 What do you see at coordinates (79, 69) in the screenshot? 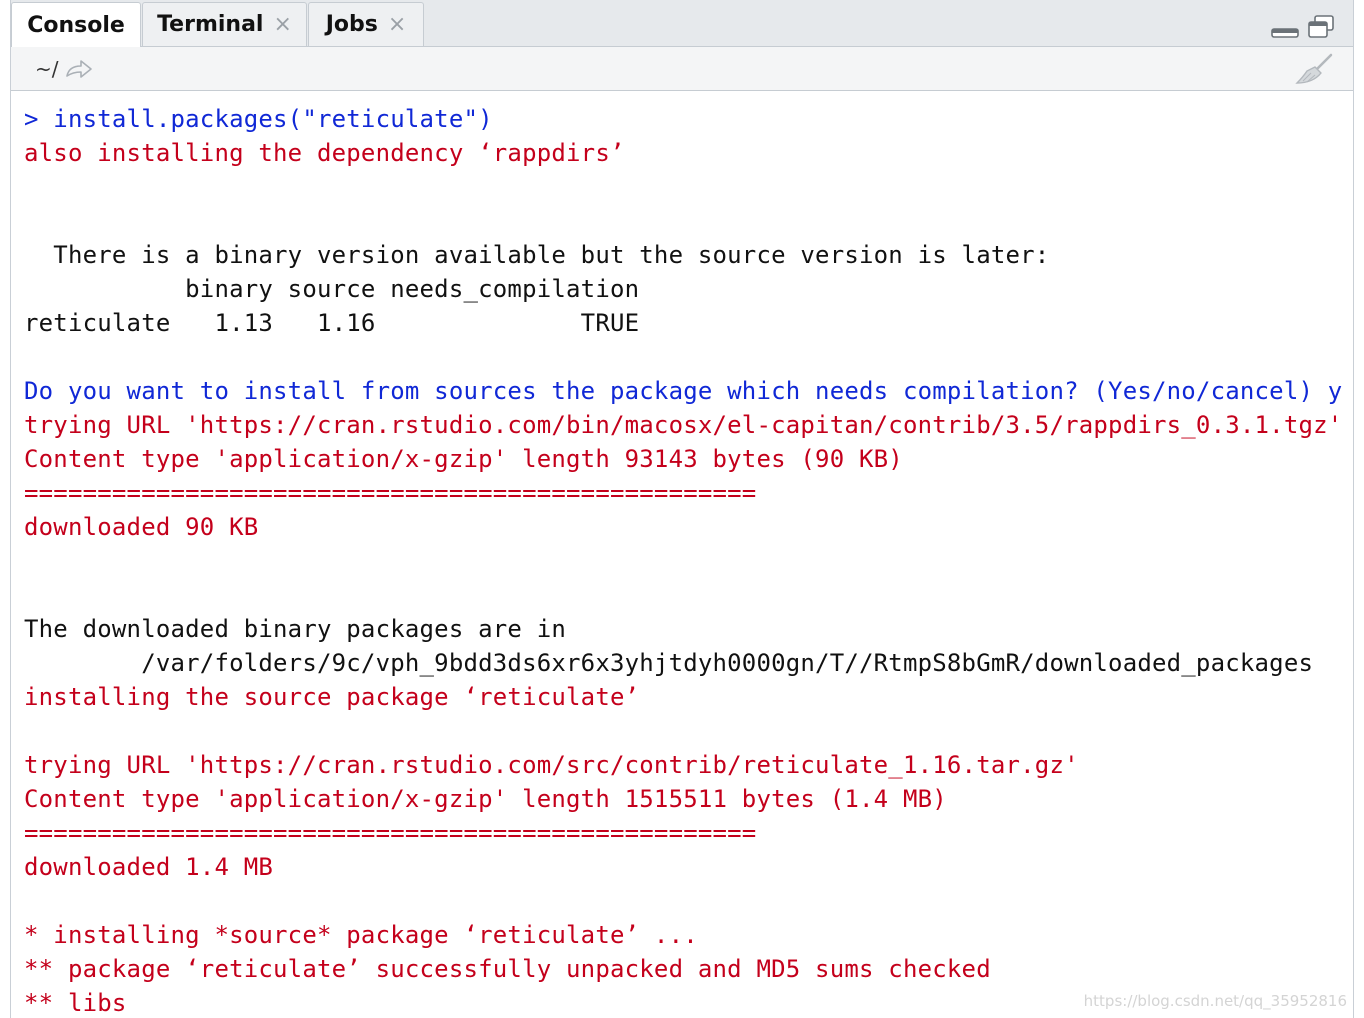
I see `go-to-directory-arrow-icon` at bounding box center [79, 69].